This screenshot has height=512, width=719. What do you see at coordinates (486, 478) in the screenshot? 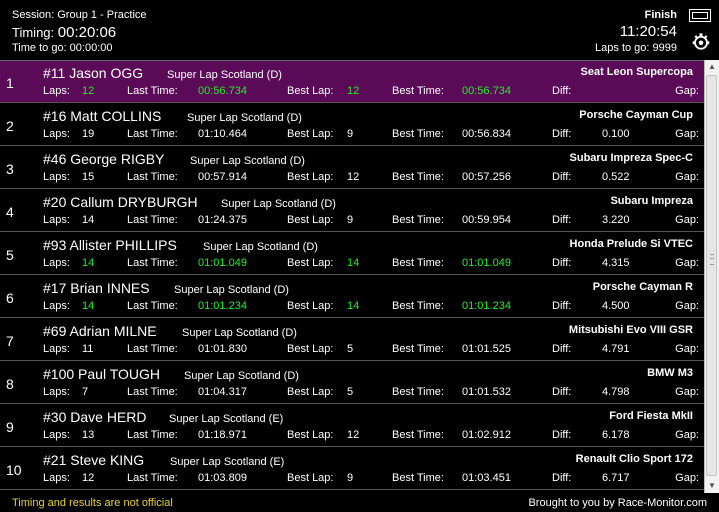
I see `best-time-value: 01:03.451` at bounding box center [486, 478].